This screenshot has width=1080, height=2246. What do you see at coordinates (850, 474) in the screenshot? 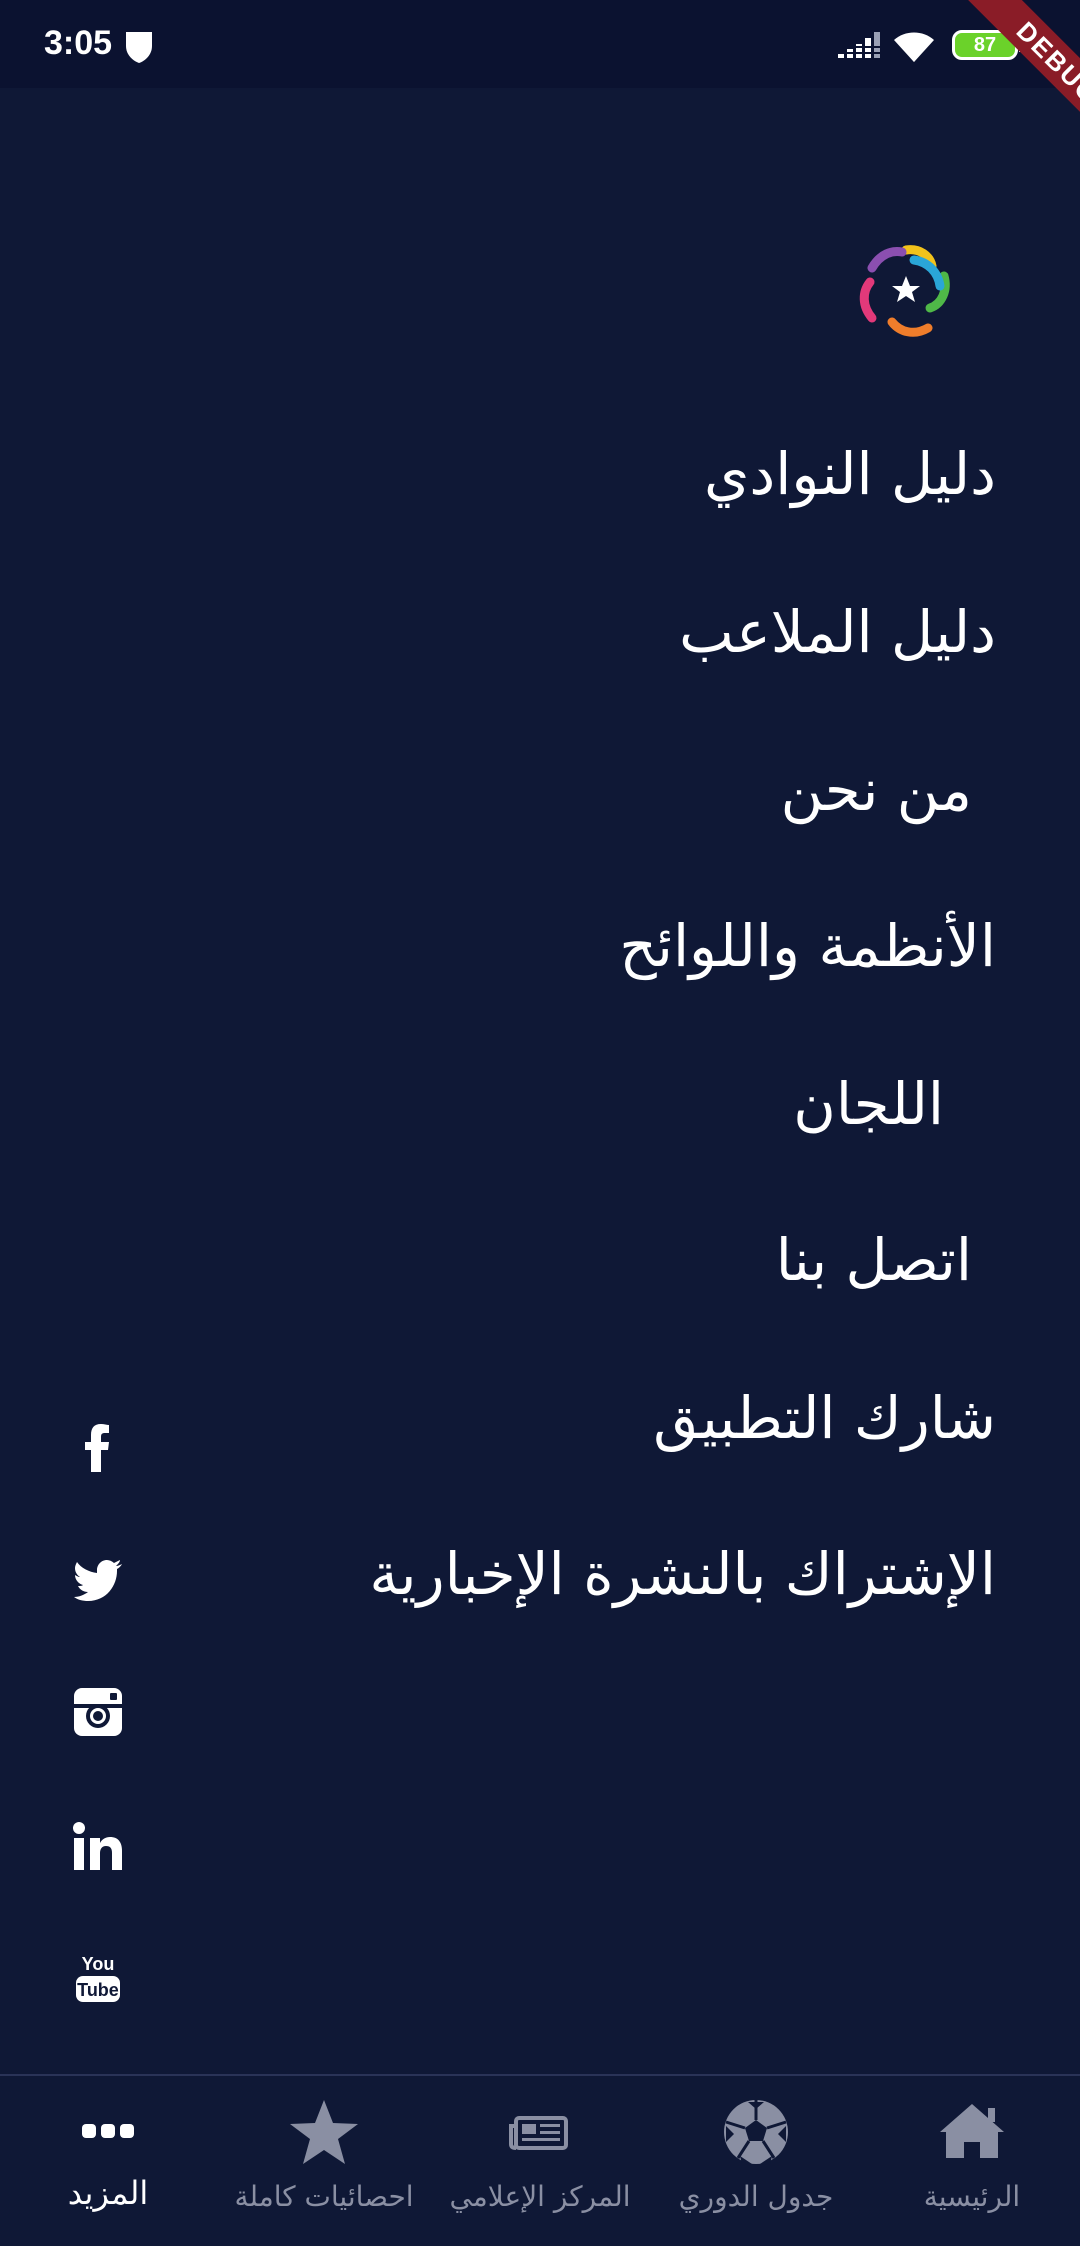
I see `menu-item-clubs-guide: دليل النوادي` at bounding box center [850, 474].